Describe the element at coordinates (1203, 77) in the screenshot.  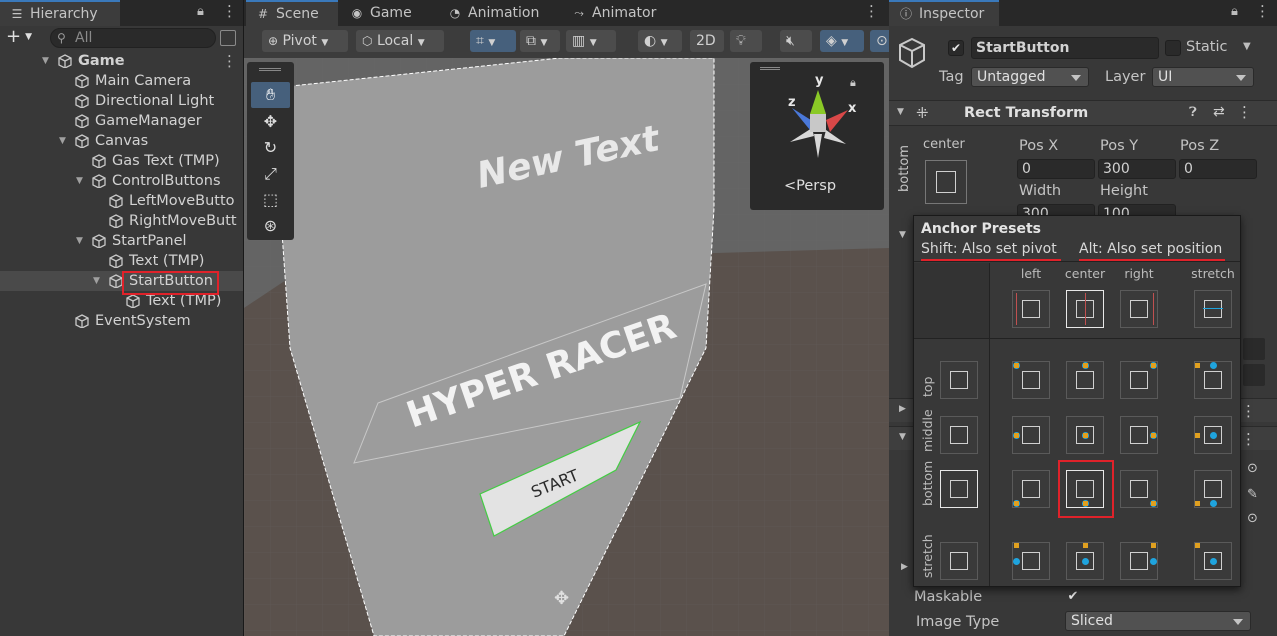
I see `layer-dropdown: UI` at that location.